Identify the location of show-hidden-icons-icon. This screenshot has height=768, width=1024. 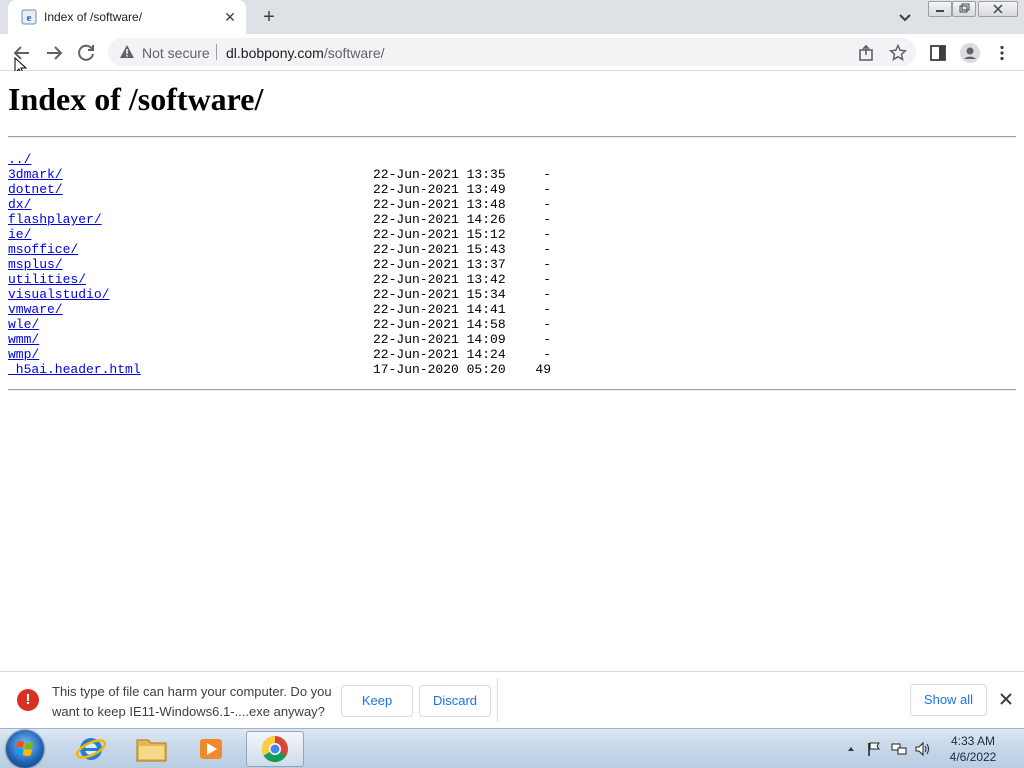
(851, 749).